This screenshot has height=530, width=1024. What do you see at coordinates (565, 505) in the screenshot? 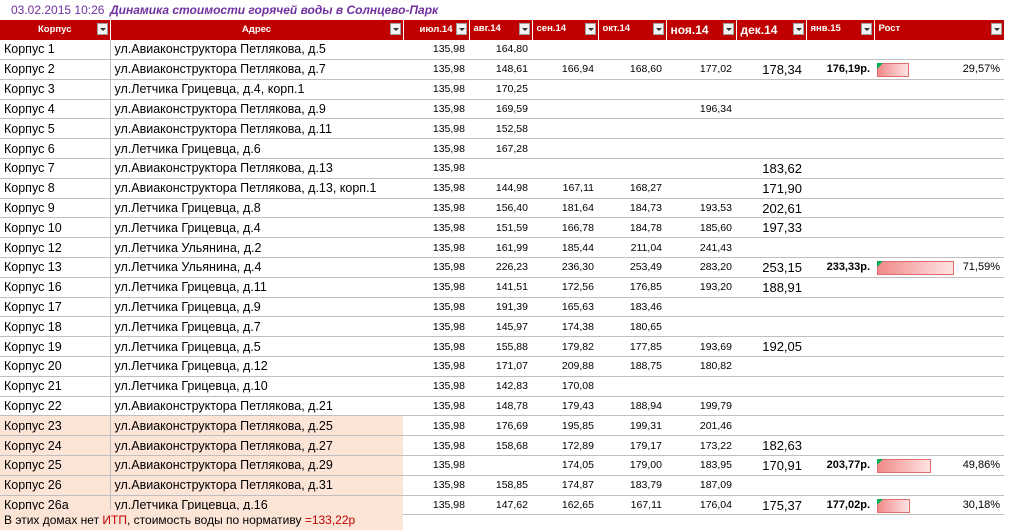
I see `cell-sep: 162,65` at bounding box center [565, 505].